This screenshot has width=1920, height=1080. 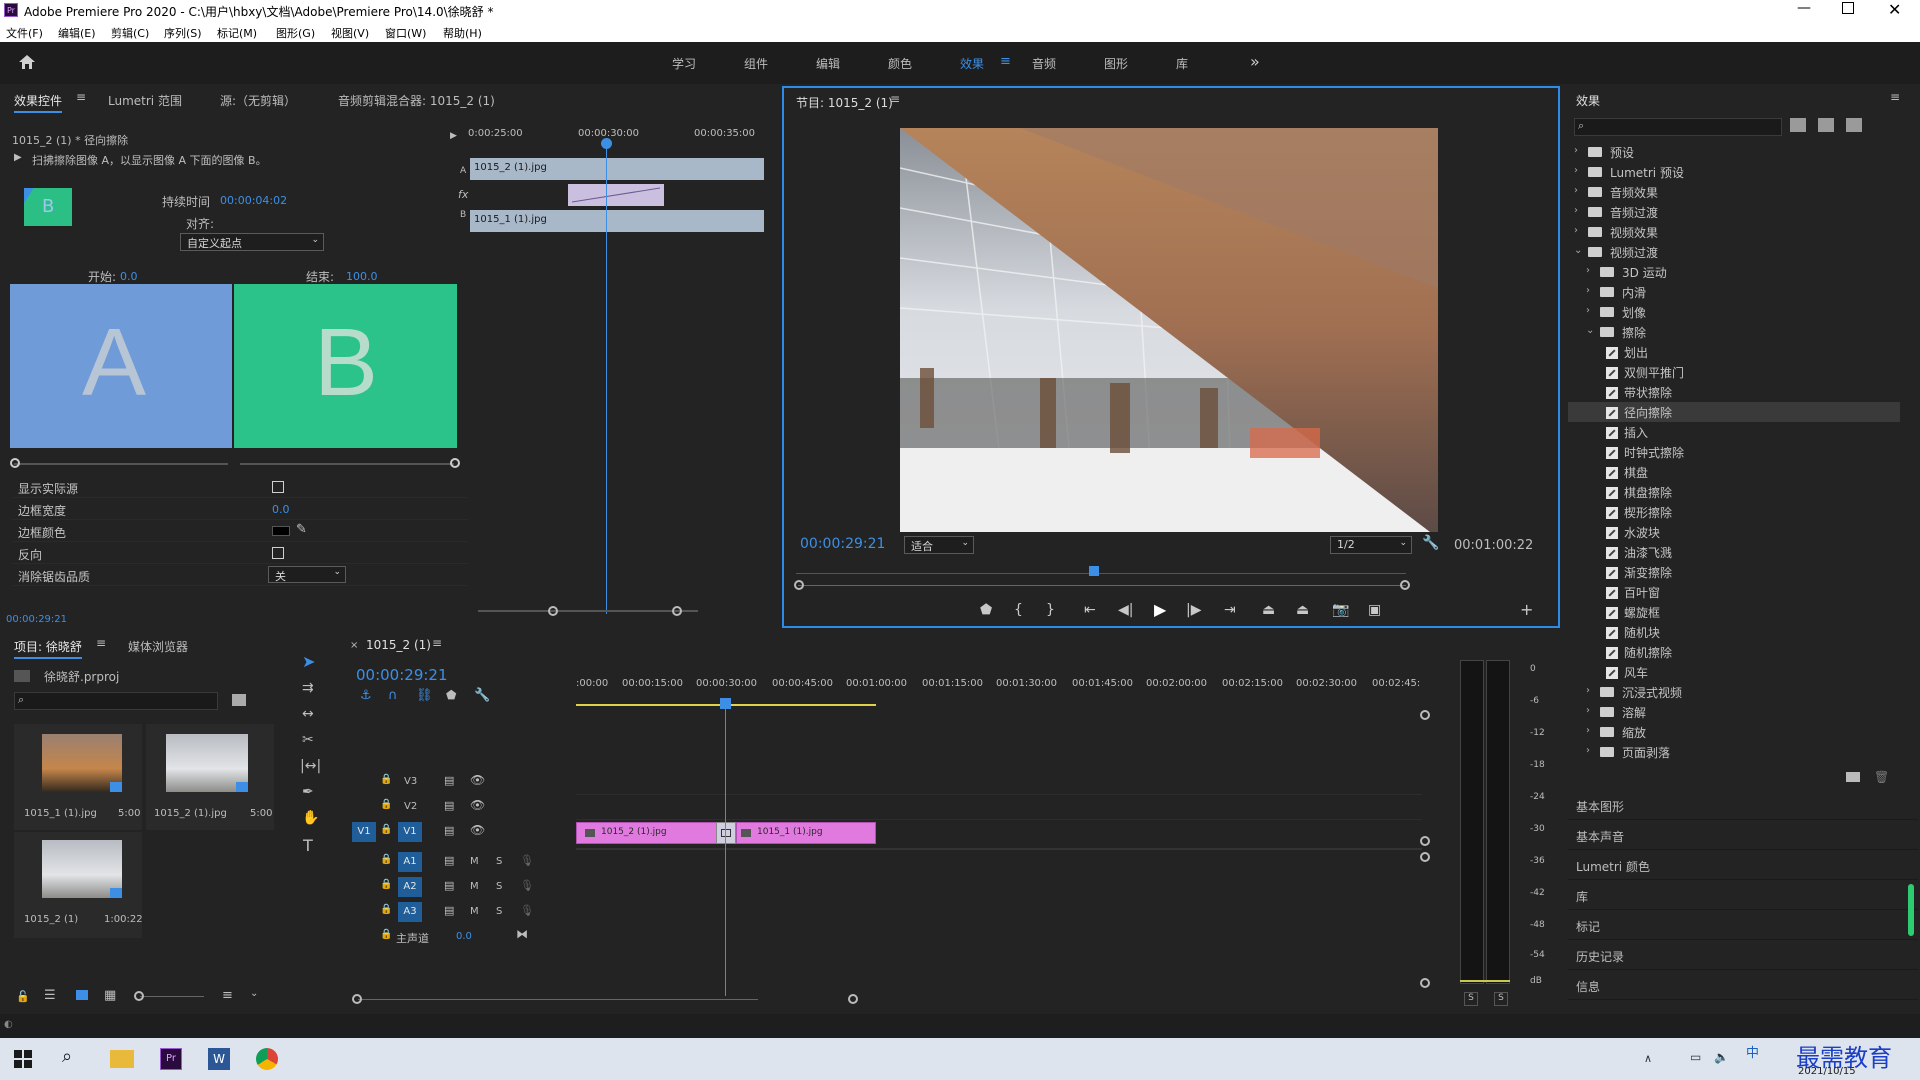 What do you see at coordinates (1648, 1058) in the screenshot?
I see `tray-arrow-icon: ∧` at bounding box center [1648, 1058].